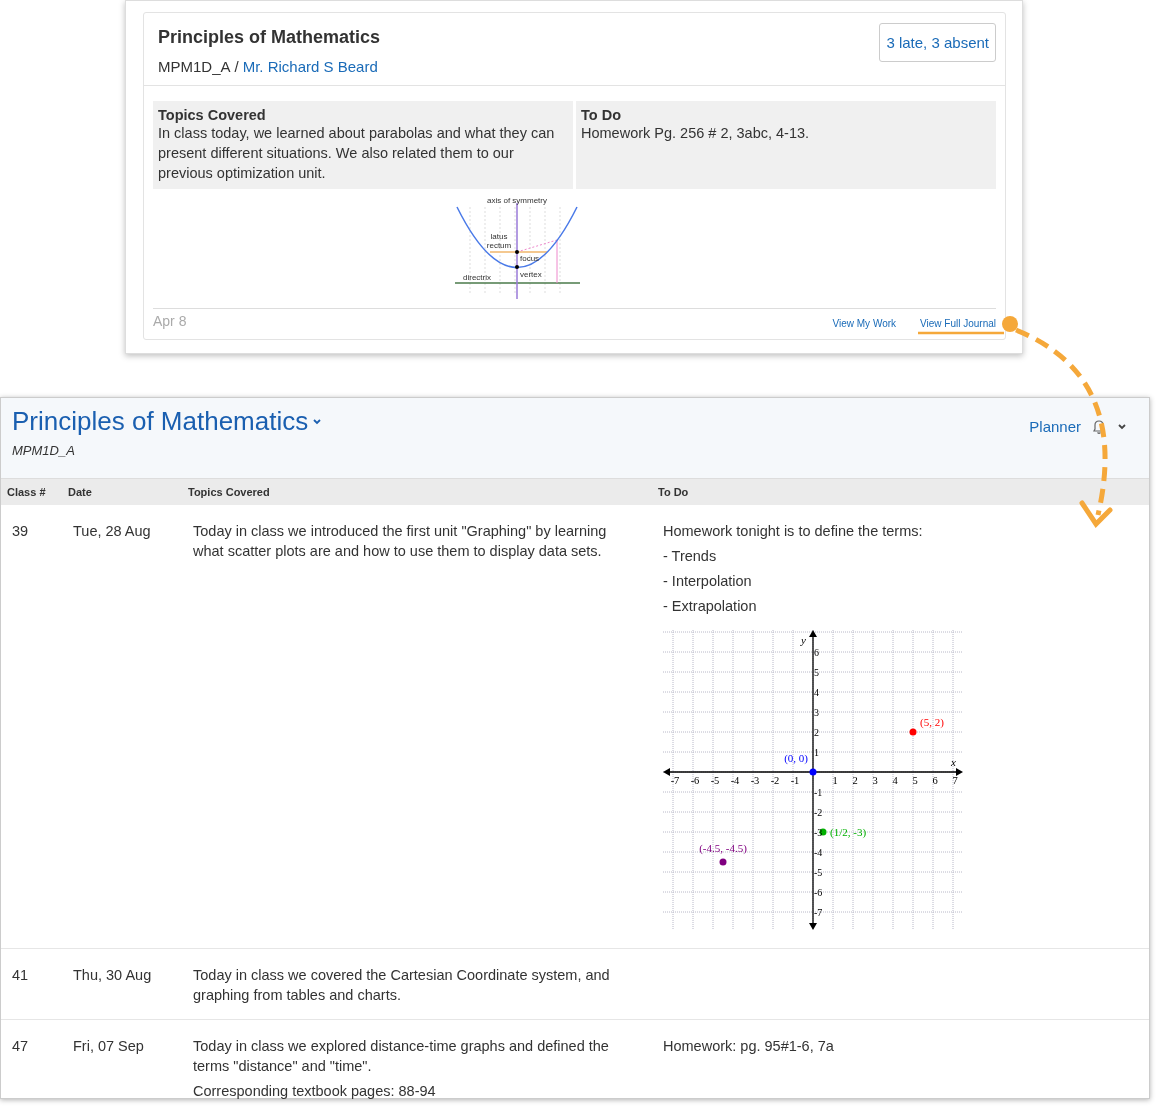  I want to click on diagram-label: vertex, so click(531, 274).